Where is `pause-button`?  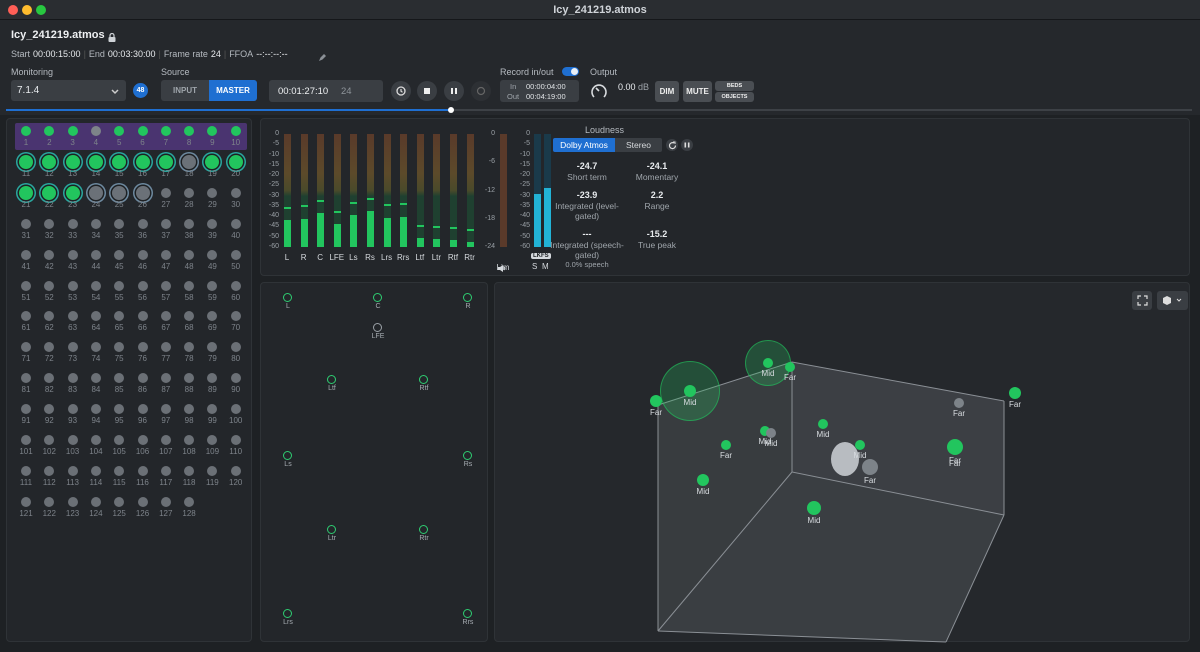
pause-button is located at coordinates (454, 91).